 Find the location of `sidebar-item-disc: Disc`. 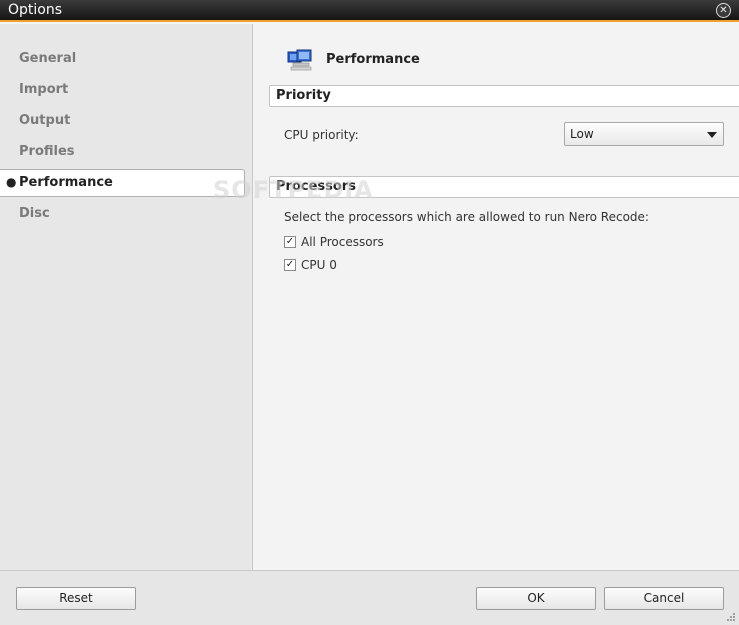

sidebar-item-disc: Disc is located at coordinates (122, 214).